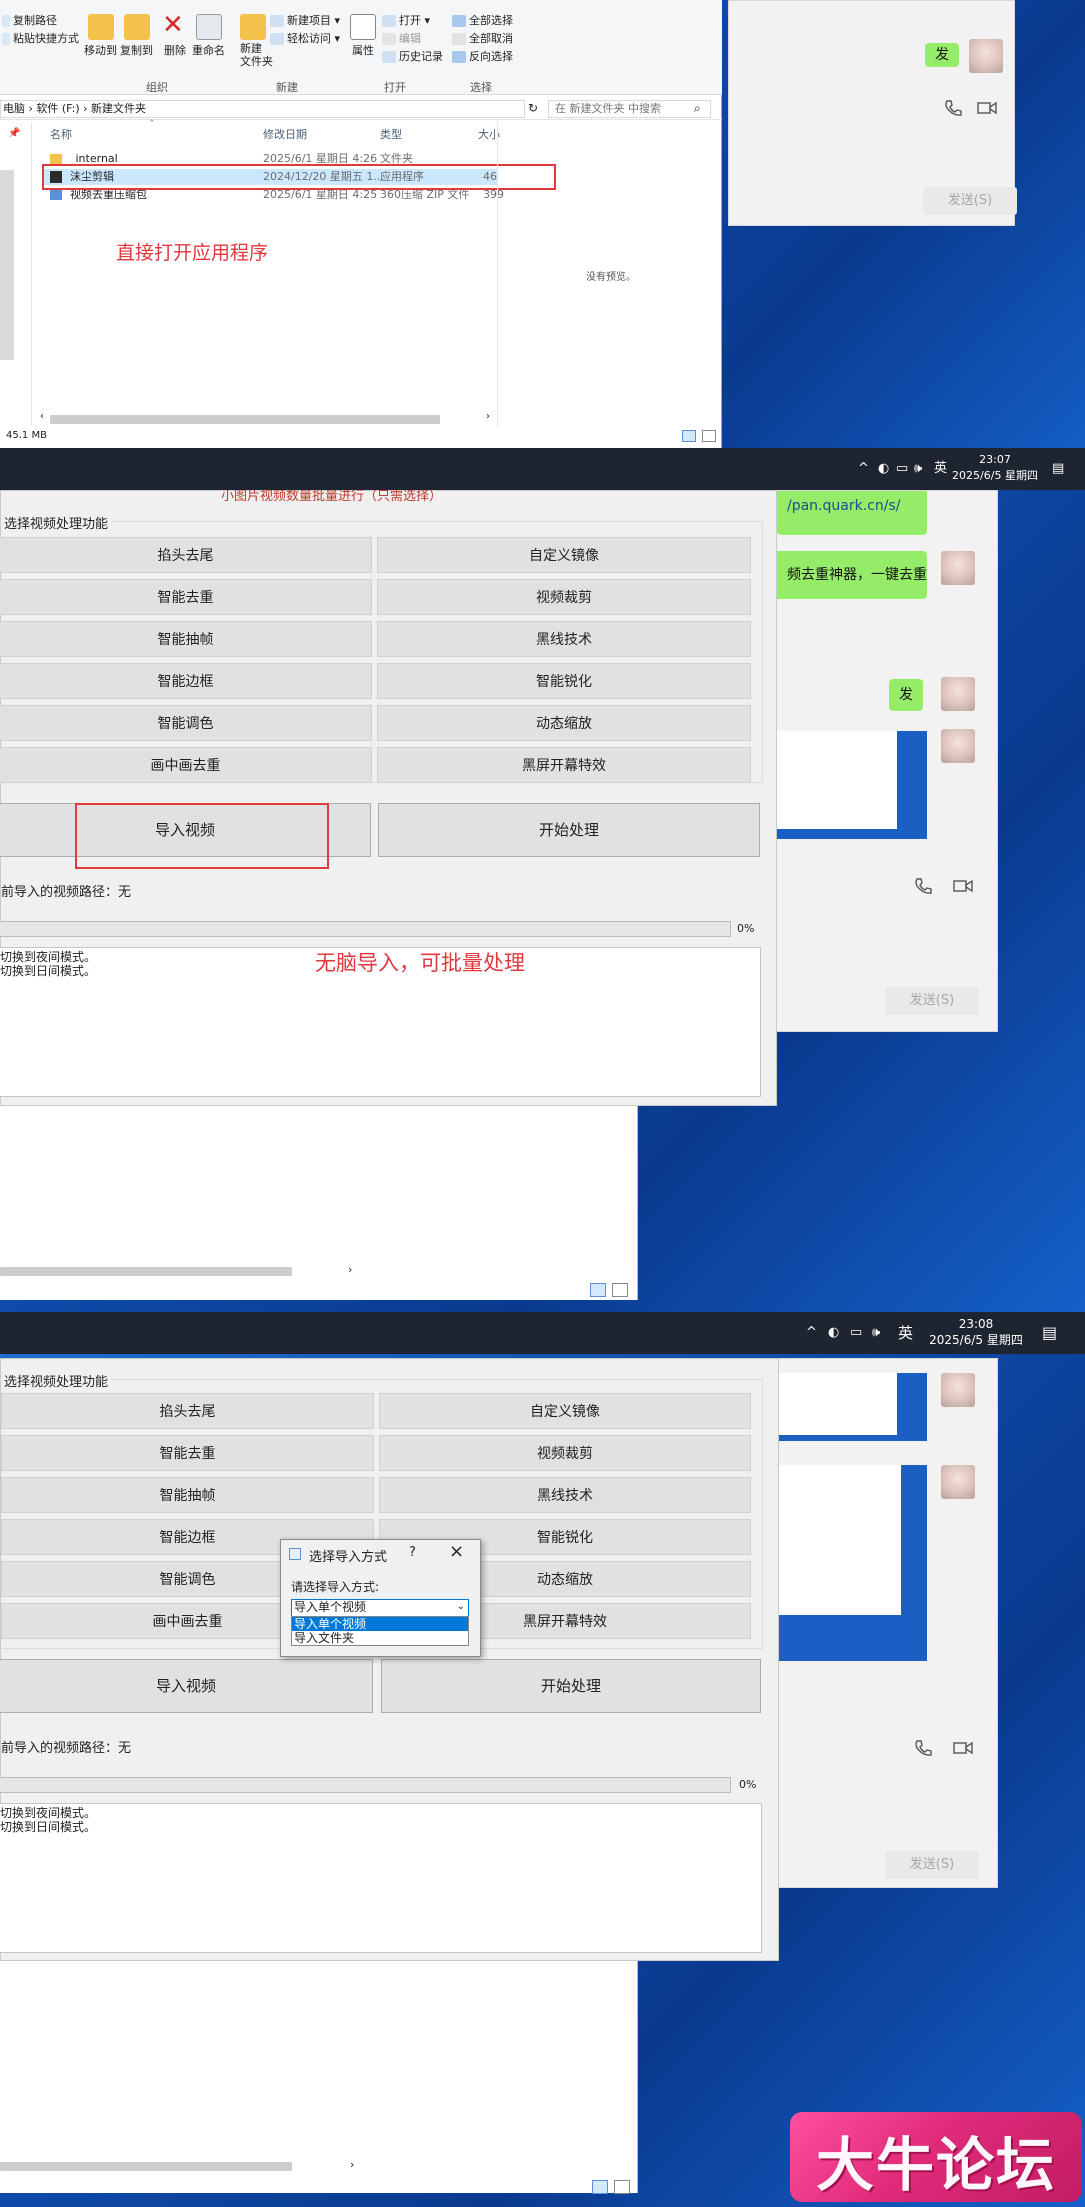  What do you see at coordinates (564, 681) in the screenshot?
I see `func-button-sharpen: 智能锐化` at bounding box center [564, 681].